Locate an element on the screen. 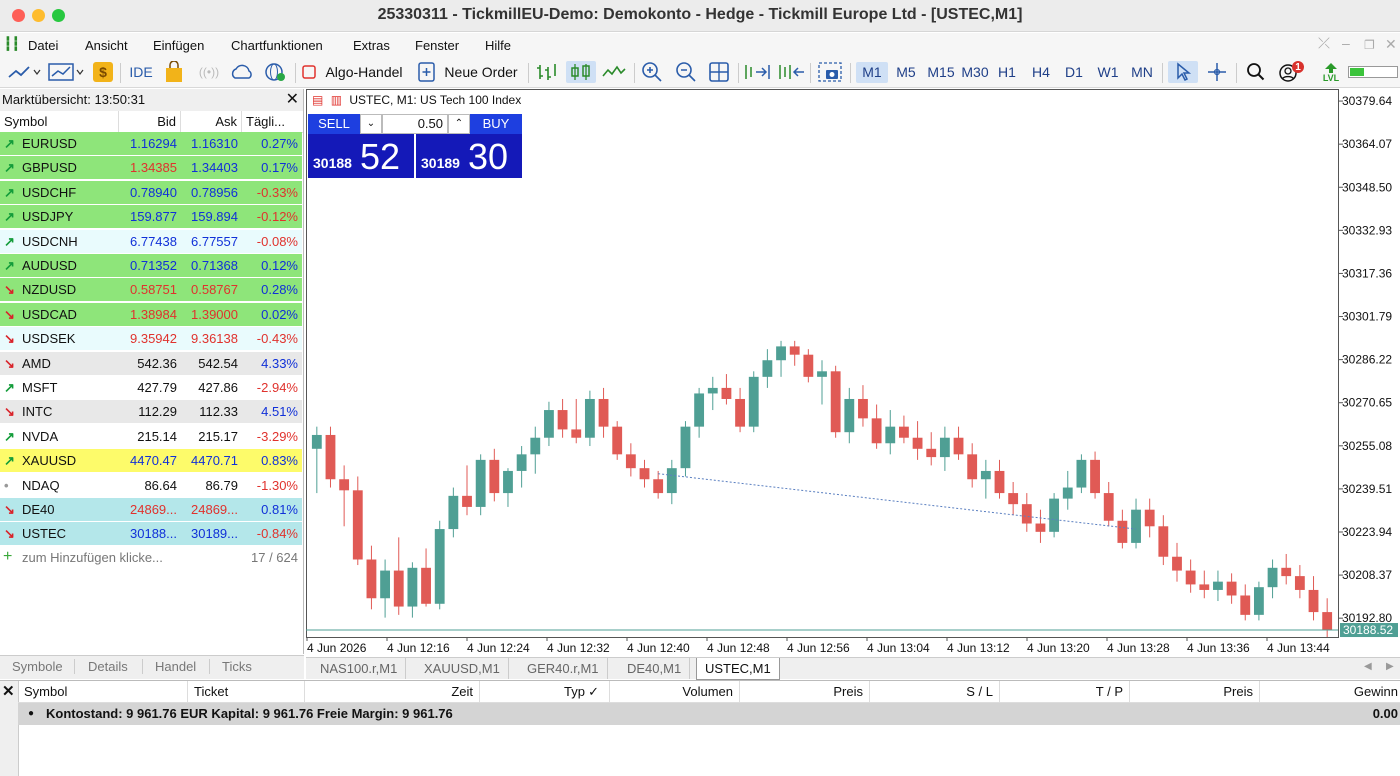 The image size is (1400, 776). scroll-left-icon: ◀ is located at coordinates (1368, 666).